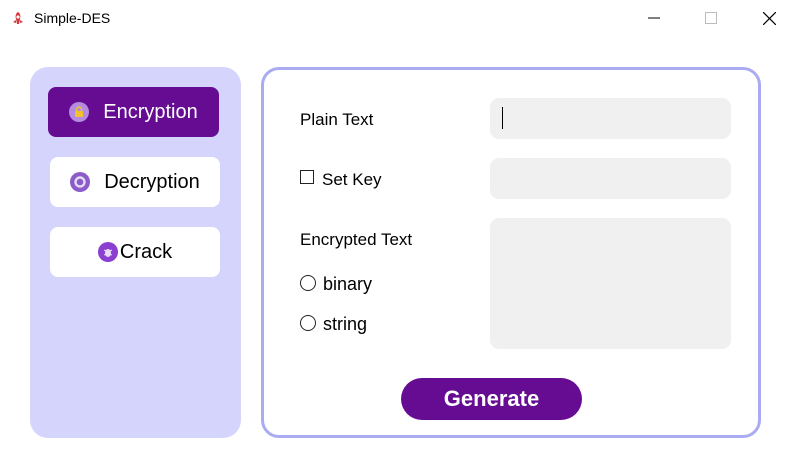 This screenshot has height=464, width=799. Describe the element at coordinates (399, 18) in the screenshot. I see `title-bar: Simple-DES` at that location.